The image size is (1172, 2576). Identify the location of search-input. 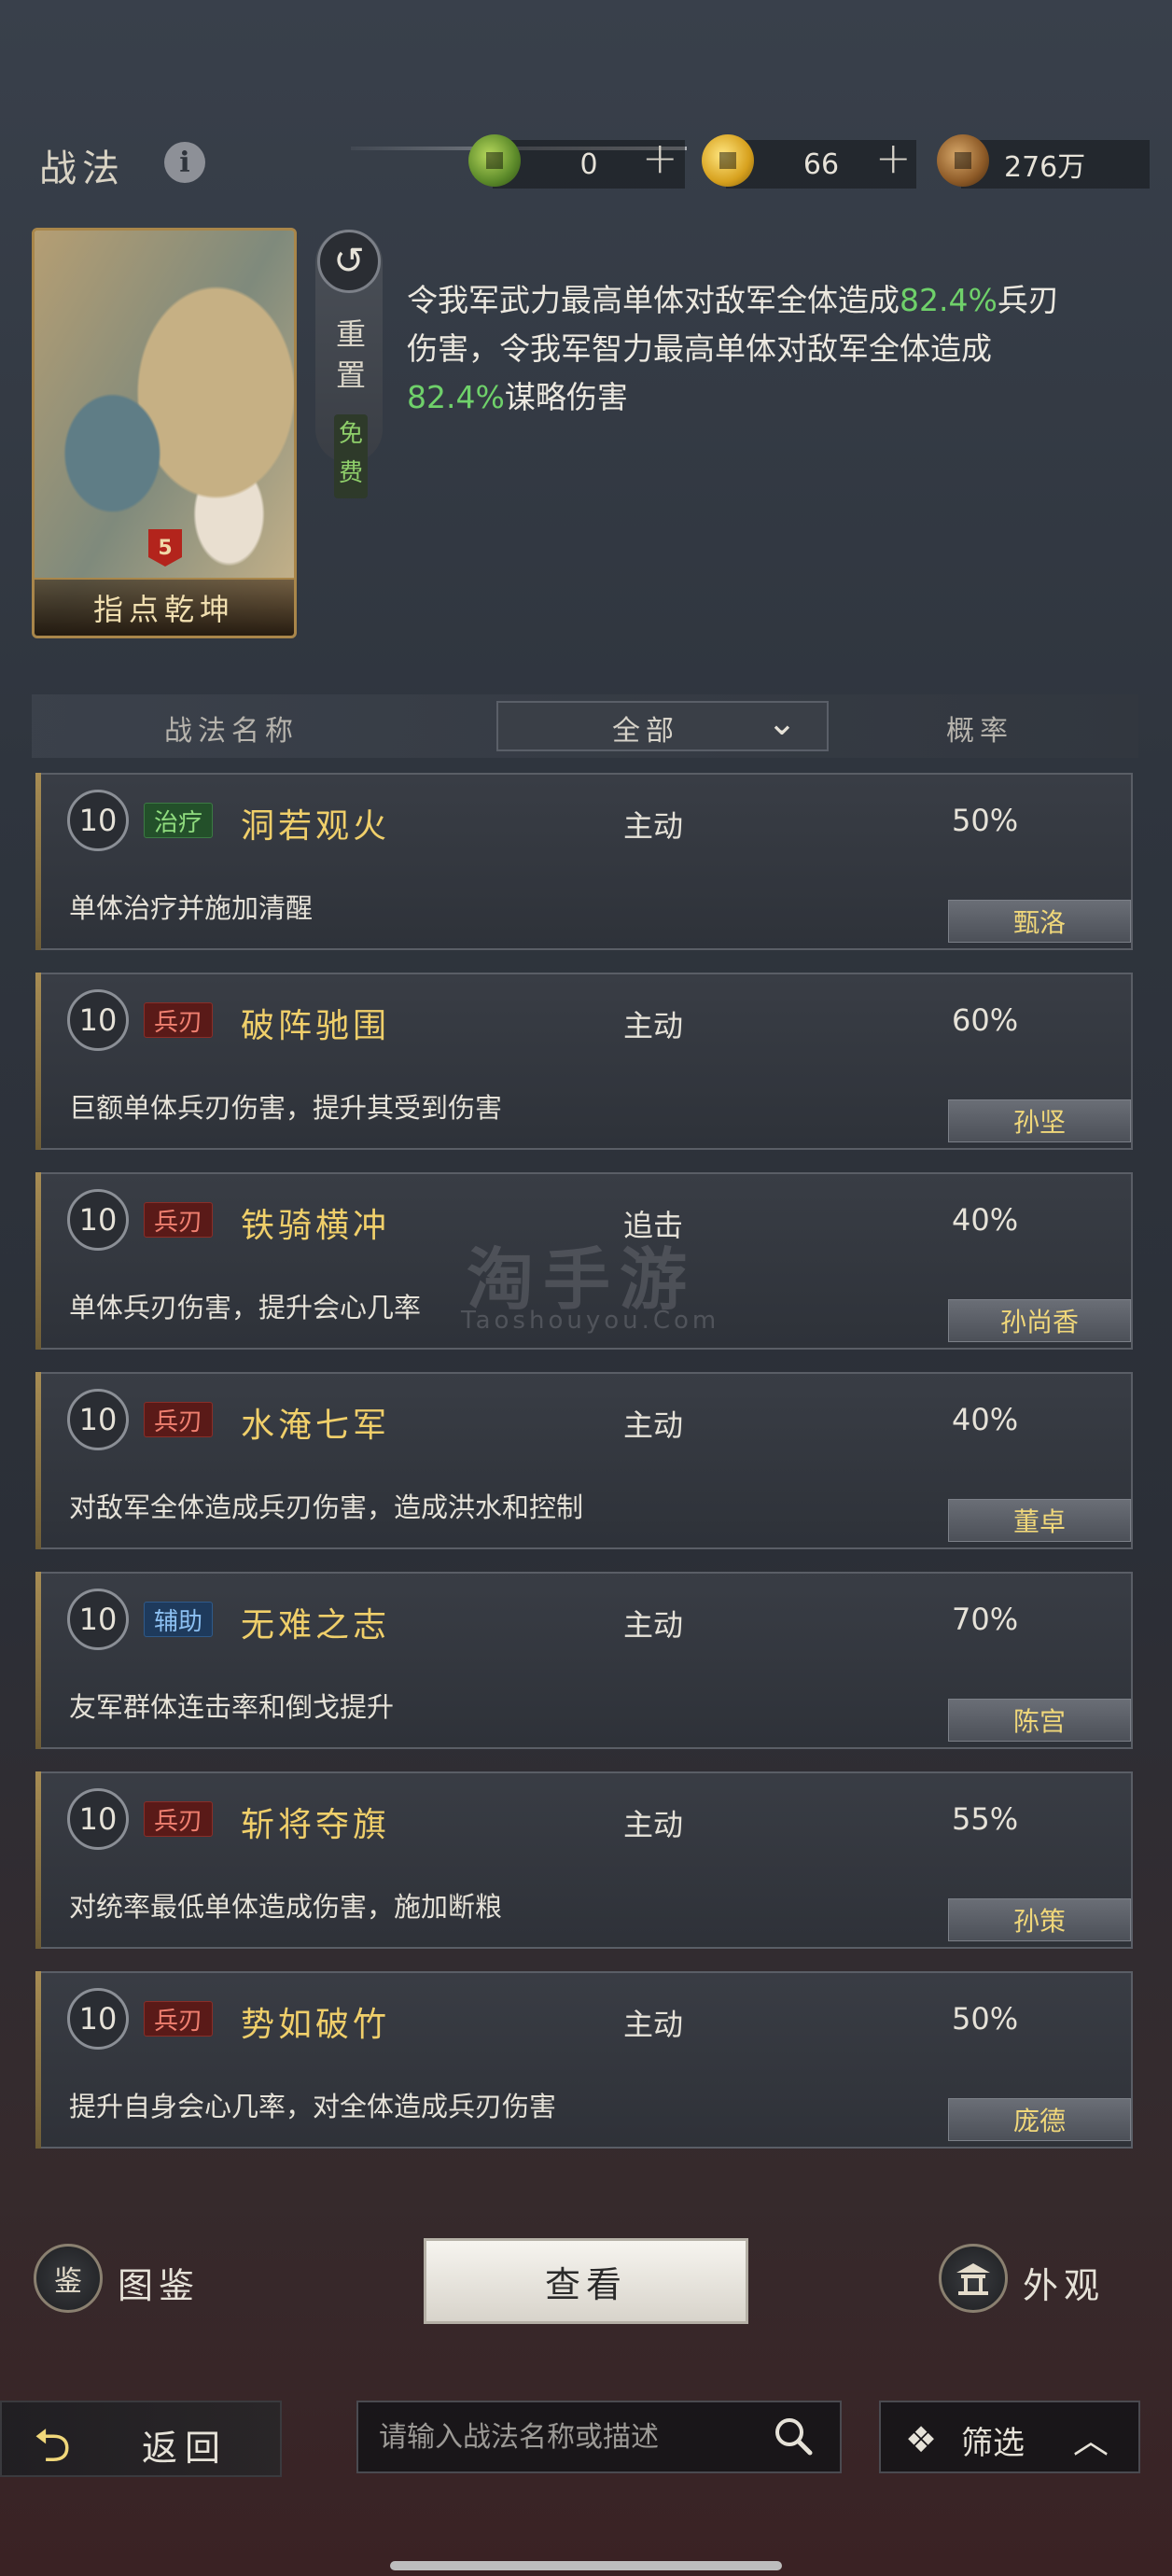
(565, 2437).